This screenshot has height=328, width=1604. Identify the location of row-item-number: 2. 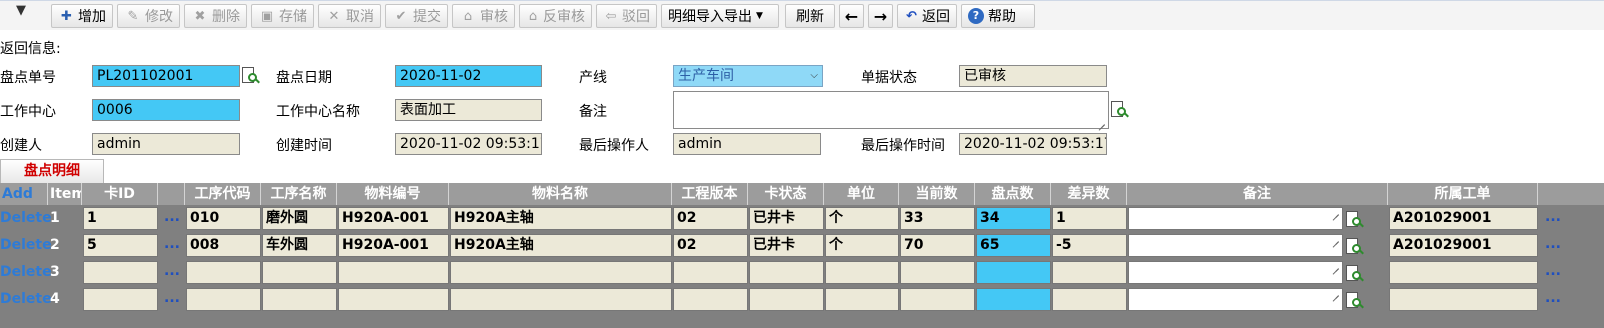
(55, 245).